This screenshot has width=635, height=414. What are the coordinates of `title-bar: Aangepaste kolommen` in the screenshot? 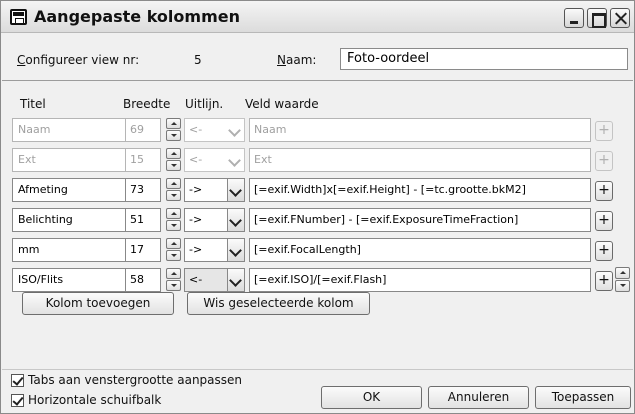 It's located at (317, 17).